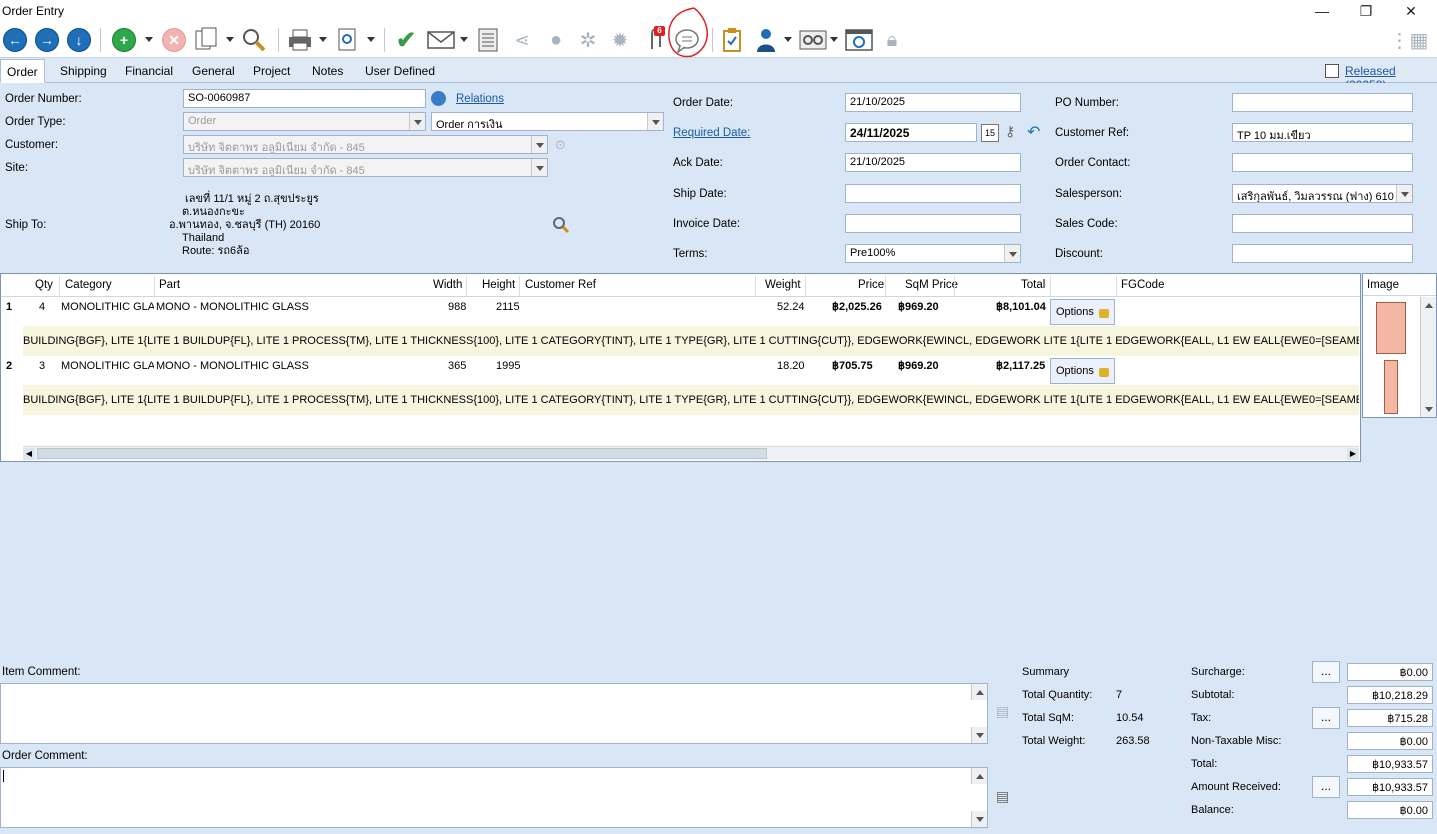  Describe the element at coordinates (41, 672) in the screenshot. I see `item-comment-label: Item Comment:` at that location.